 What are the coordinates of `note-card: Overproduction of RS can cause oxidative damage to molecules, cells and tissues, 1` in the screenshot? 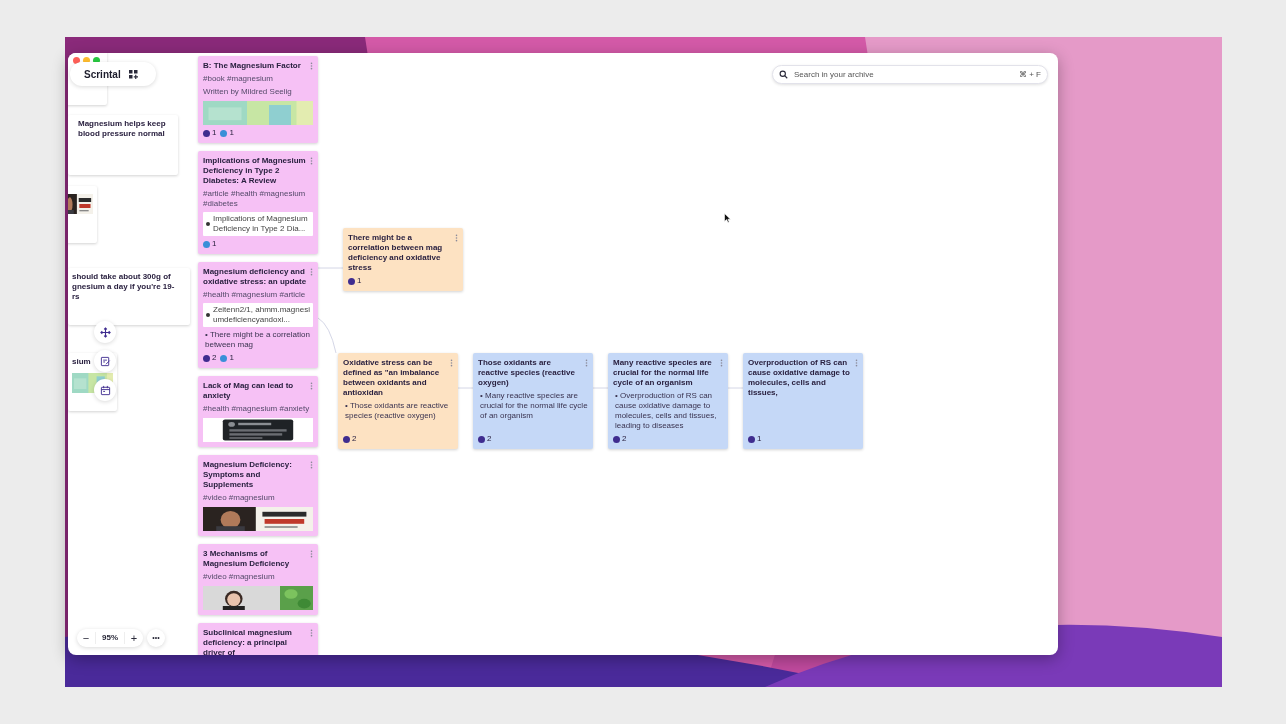 It's located at (803, 401).